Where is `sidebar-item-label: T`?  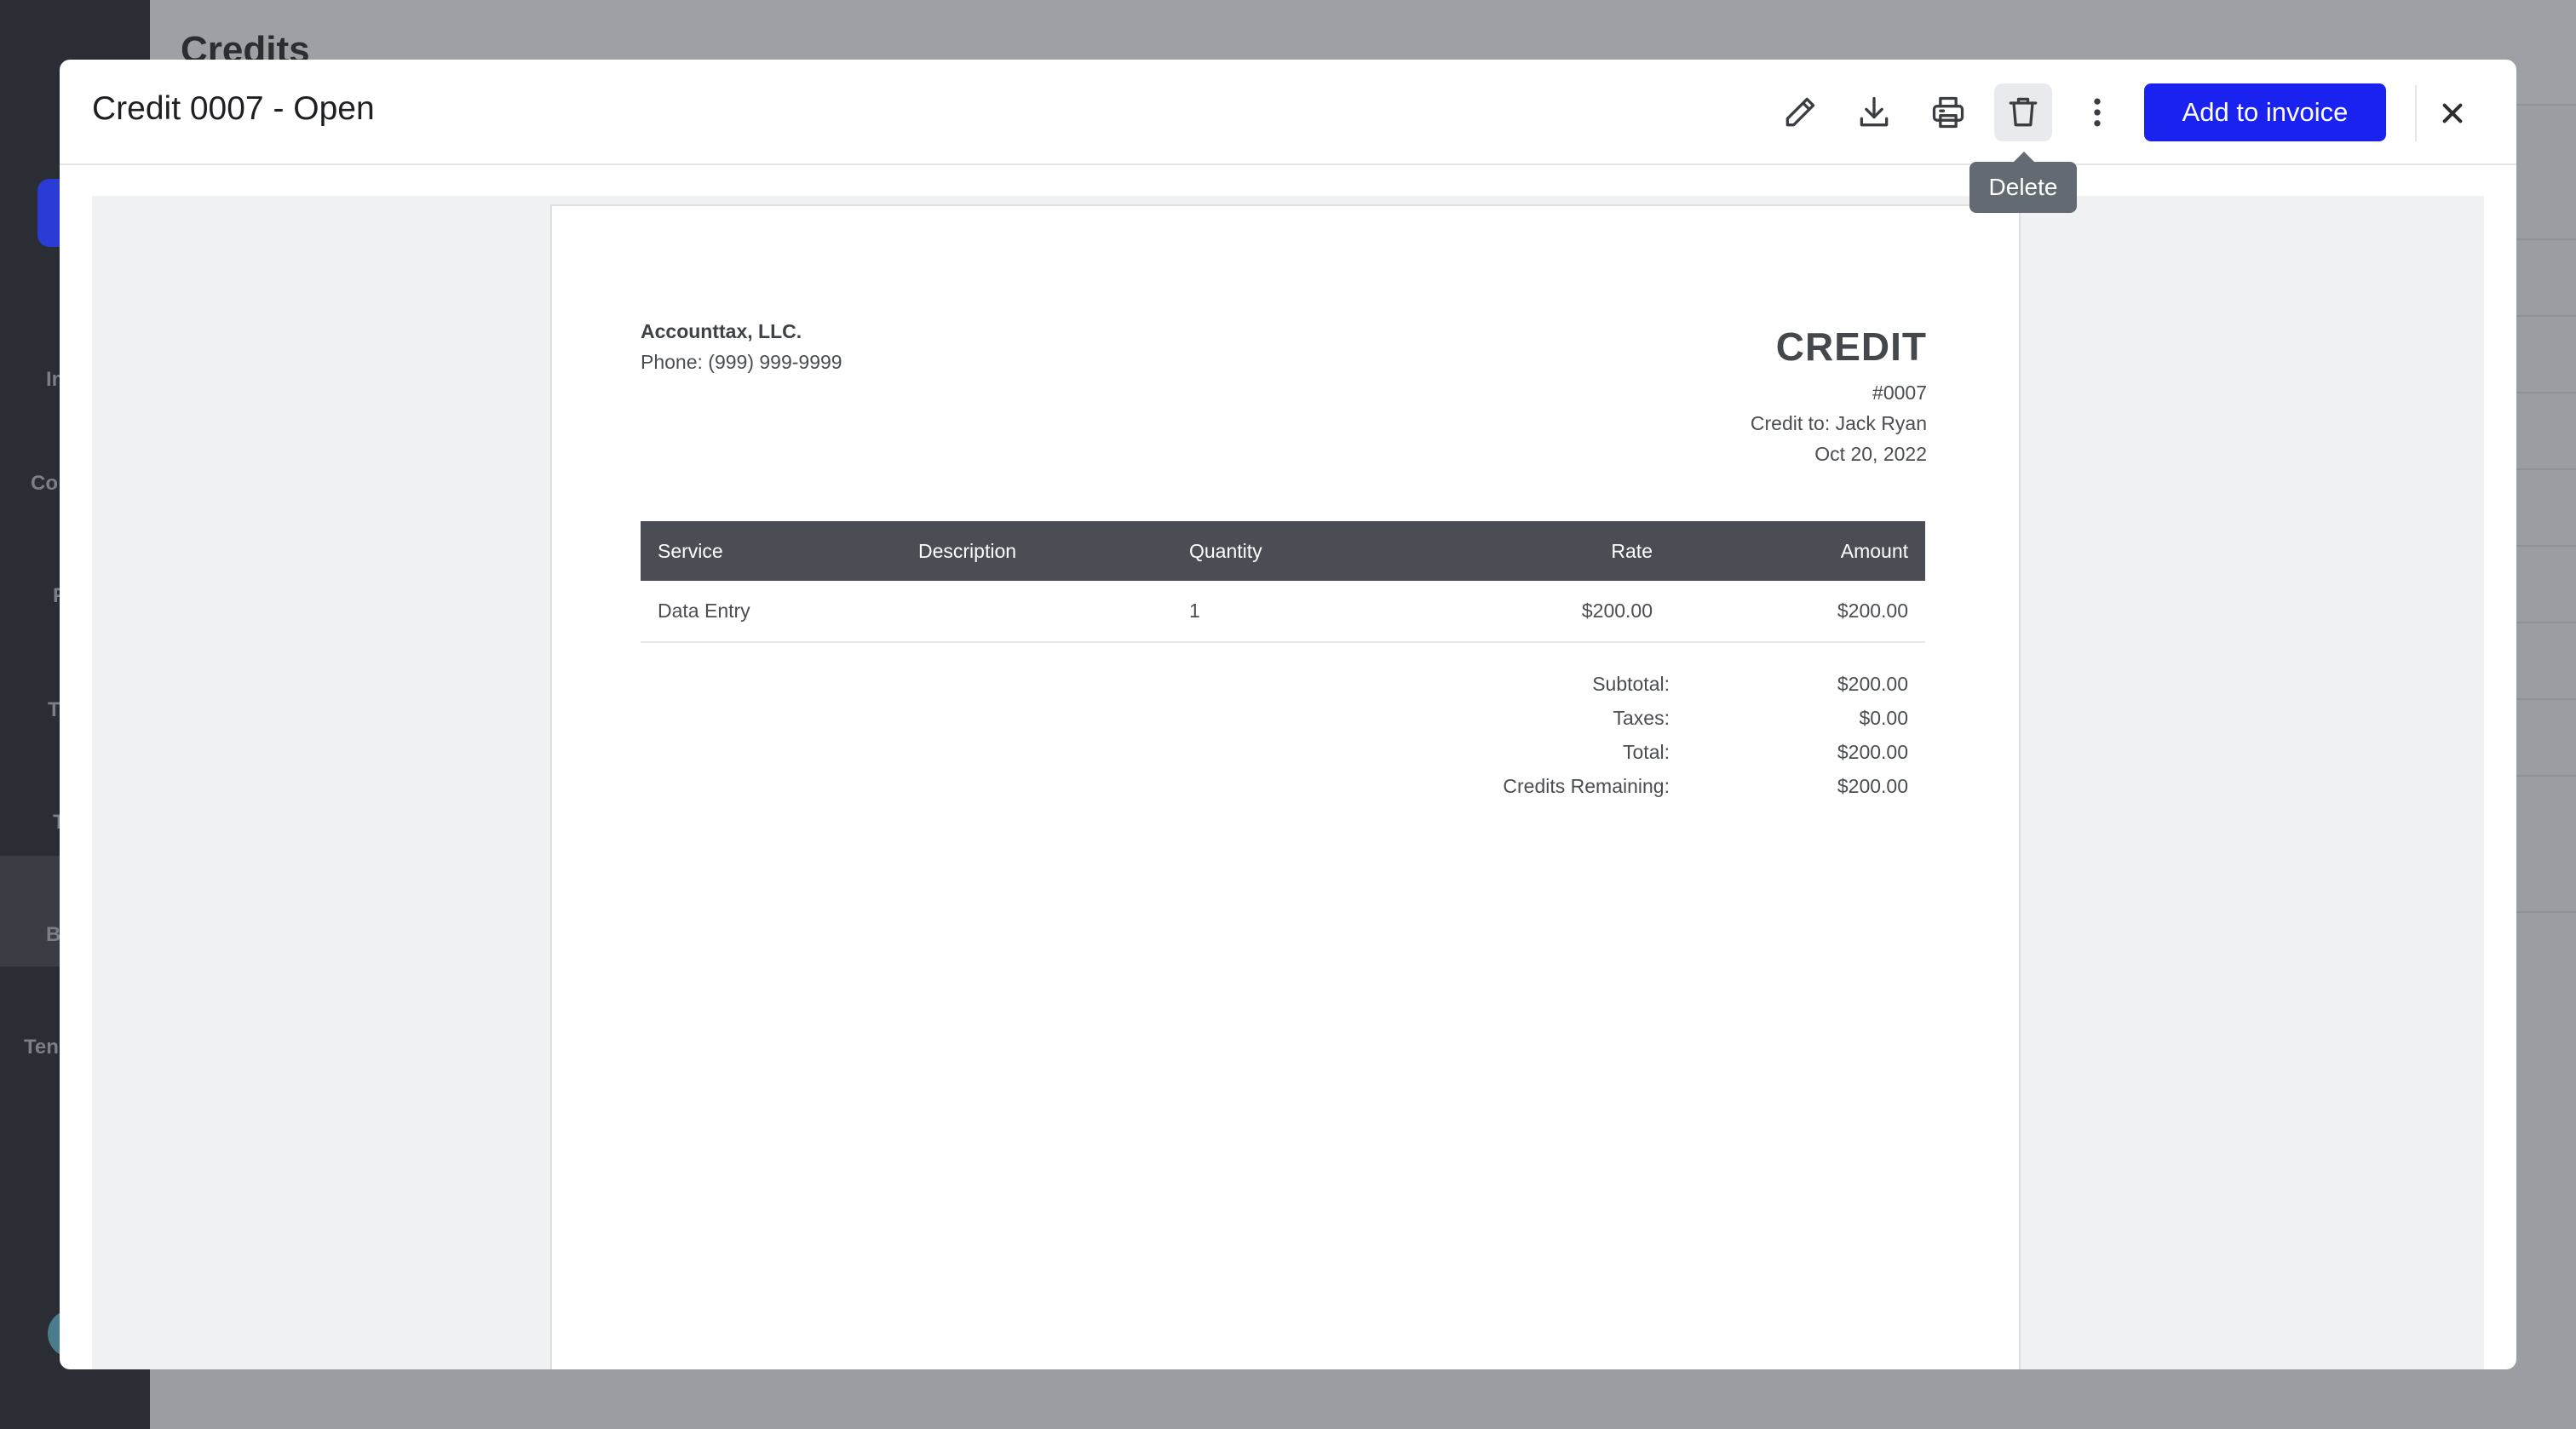
sidebar-item-label: T is located at coordinates (54, 709).